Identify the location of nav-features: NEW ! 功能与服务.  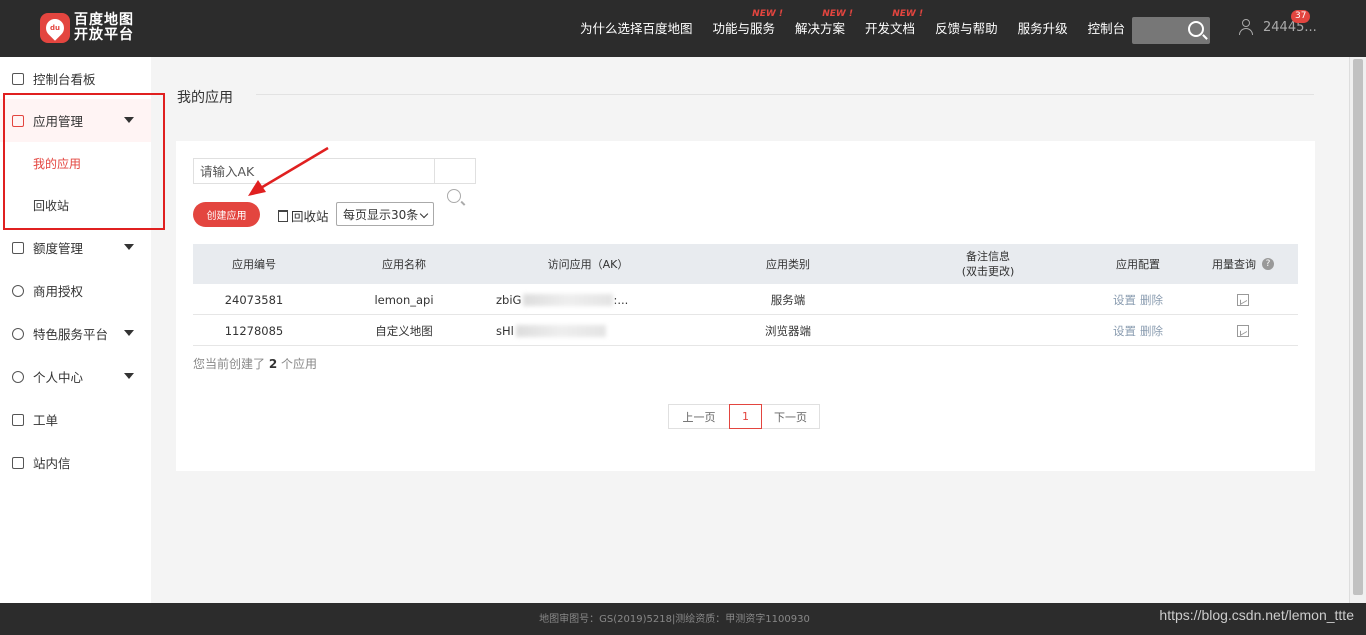
(744, 28).